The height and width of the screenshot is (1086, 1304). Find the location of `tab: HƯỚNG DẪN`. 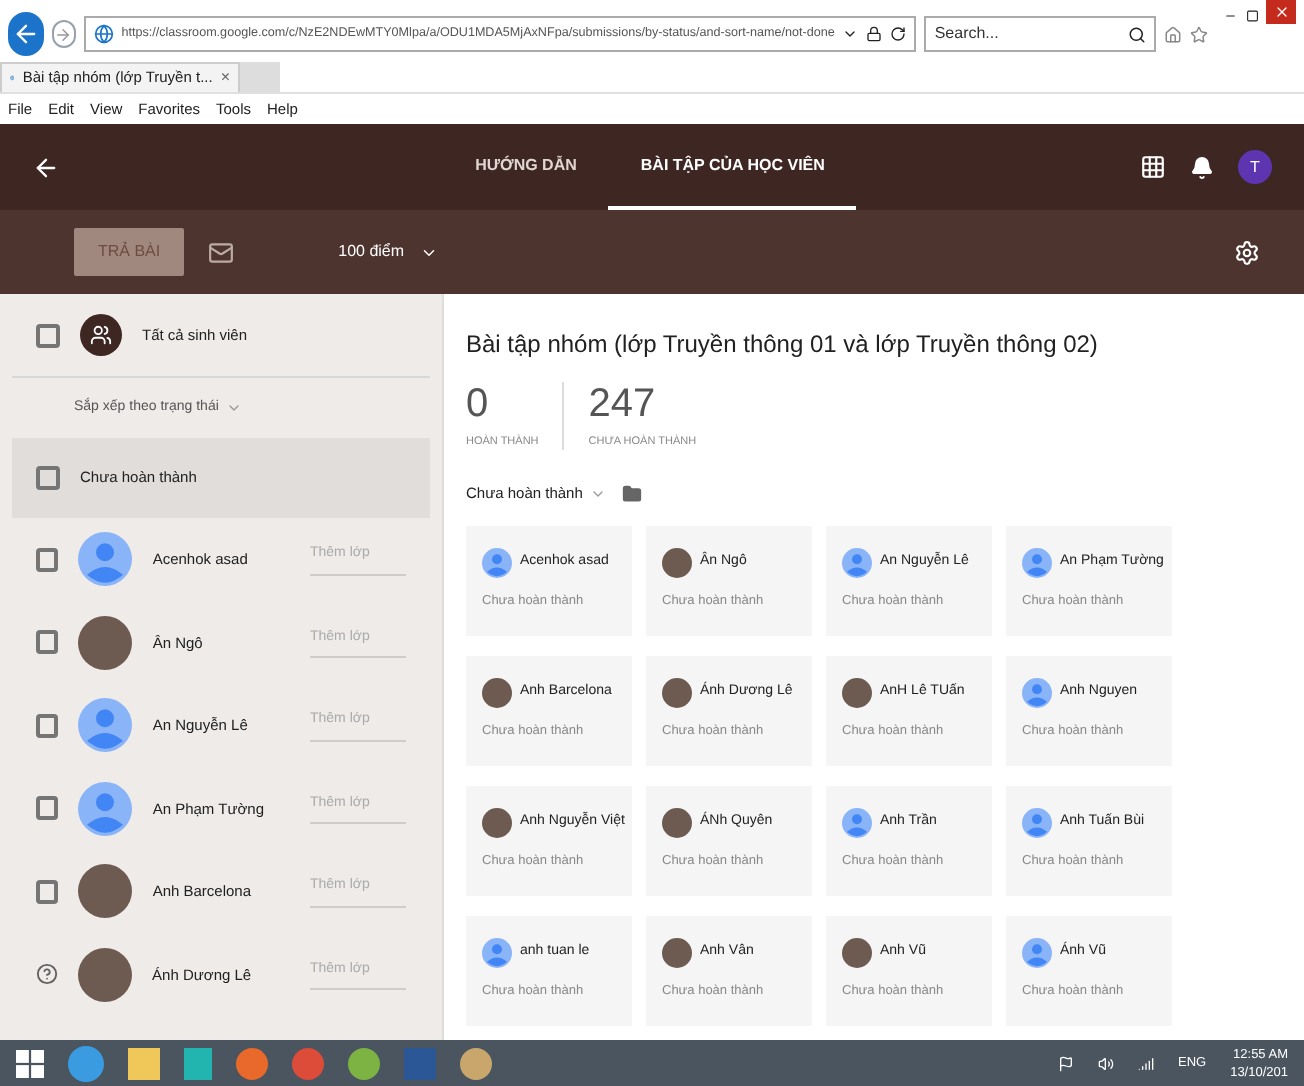

tab: HƯỚNG DẪN is located at coordinates (526, 167).